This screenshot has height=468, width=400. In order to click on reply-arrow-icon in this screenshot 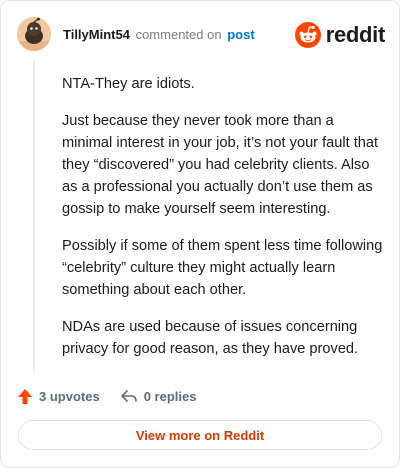, I will do `click(128, 396)`.